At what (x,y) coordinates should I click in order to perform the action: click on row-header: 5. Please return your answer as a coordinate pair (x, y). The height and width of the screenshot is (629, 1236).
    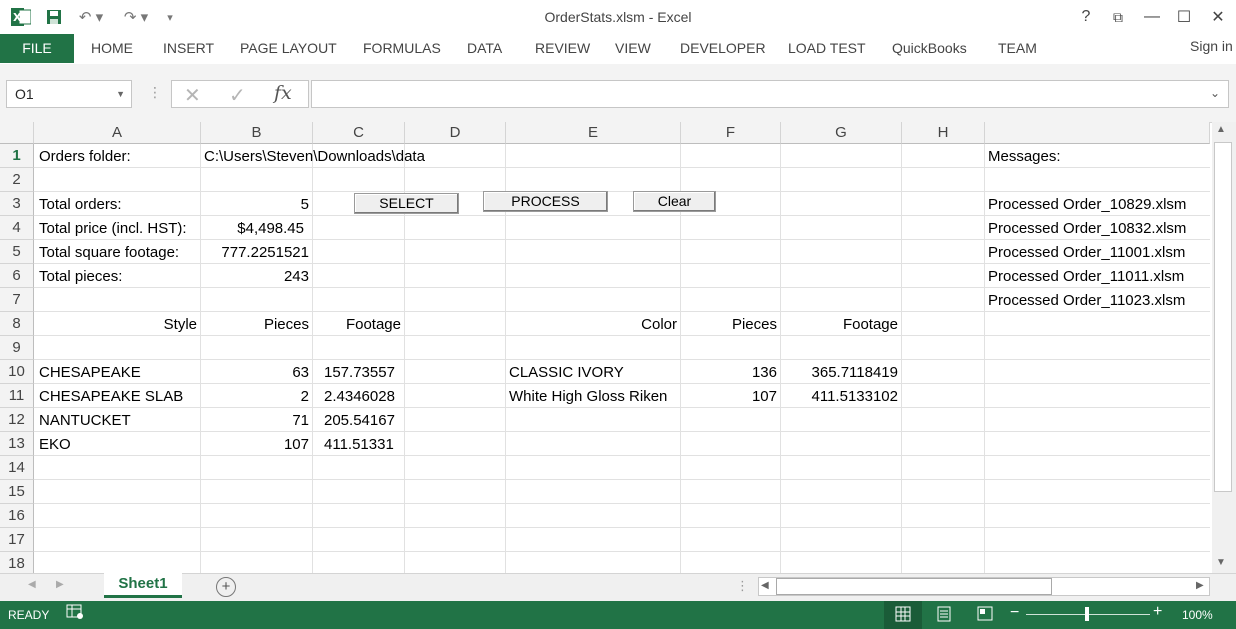
    Looking at the image, I should click on (17, 252).